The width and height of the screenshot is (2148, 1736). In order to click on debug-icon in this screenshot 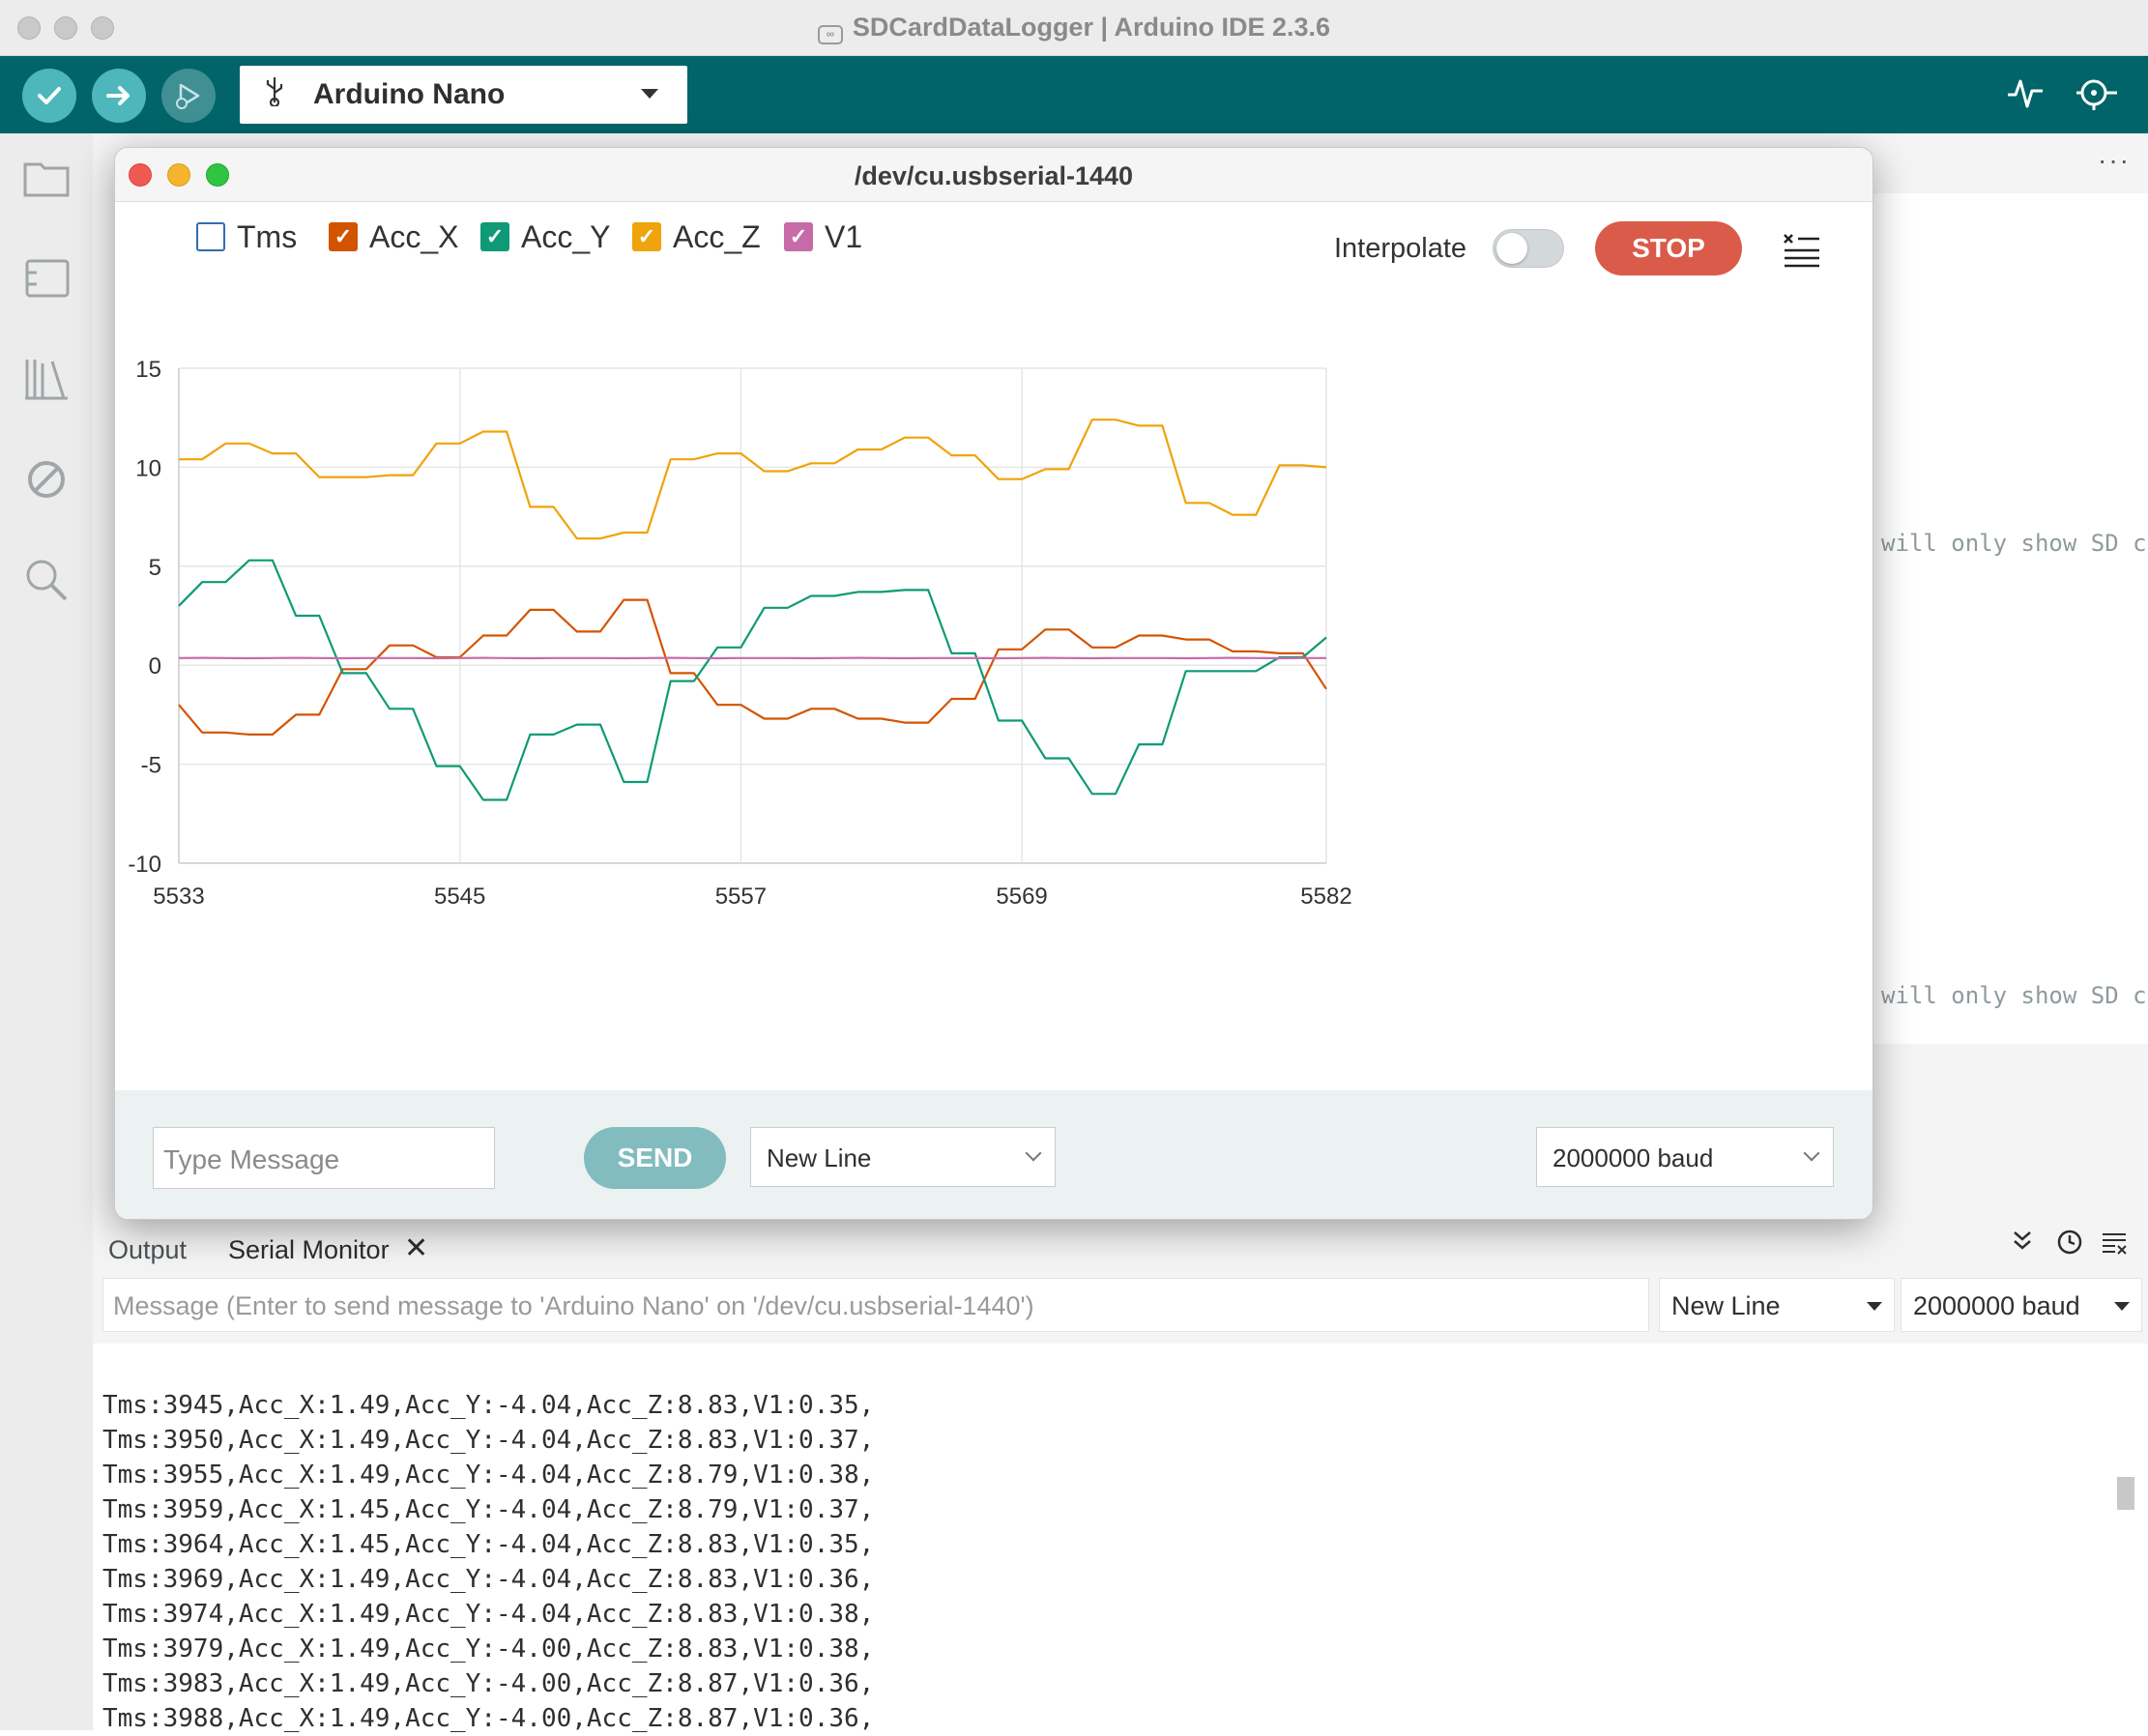, I will do `click(188, 95)`.